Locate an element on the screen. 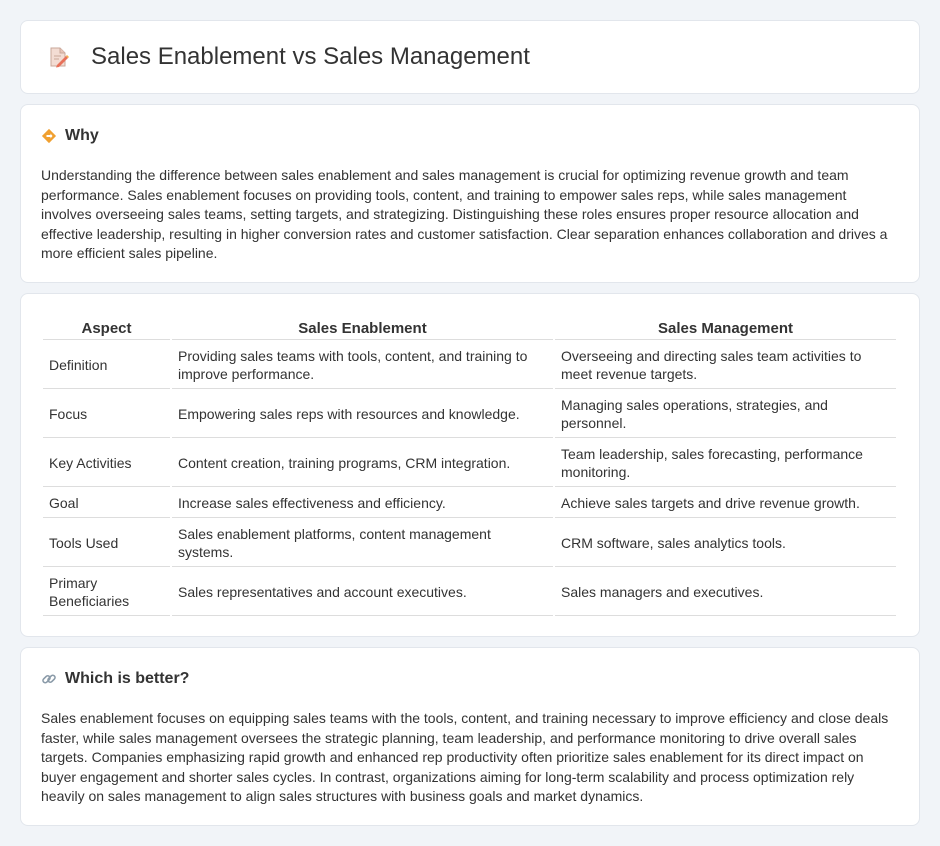 The height and width of the screenshot is (846, 940). why-heading-label: Why is located at coordinates (82, 135).